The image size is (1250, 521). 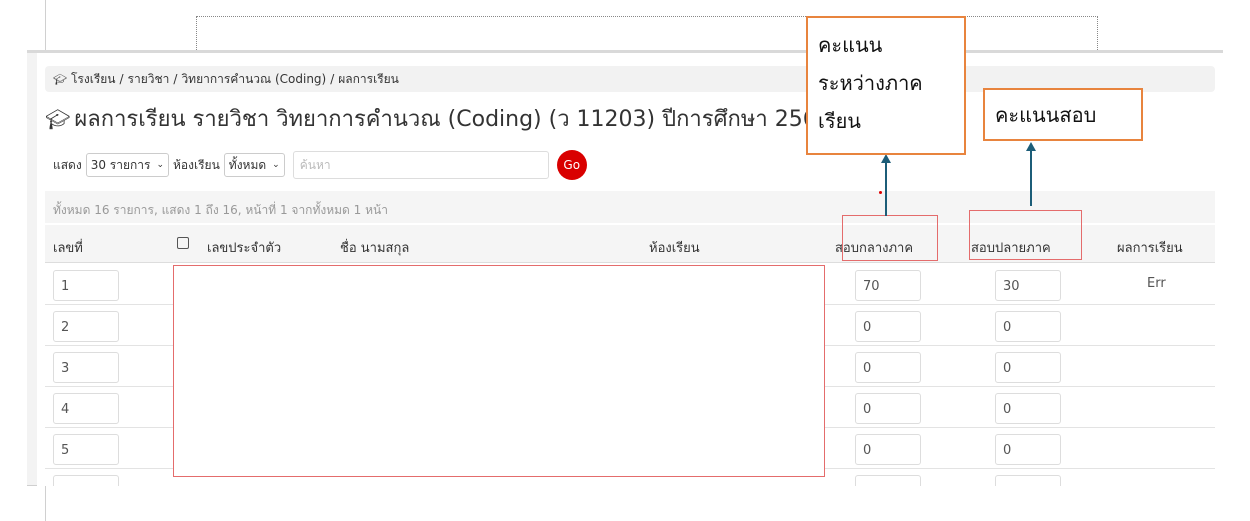 I want to click on midterm-callout-line: เรียน, so click(x=839, y=121).